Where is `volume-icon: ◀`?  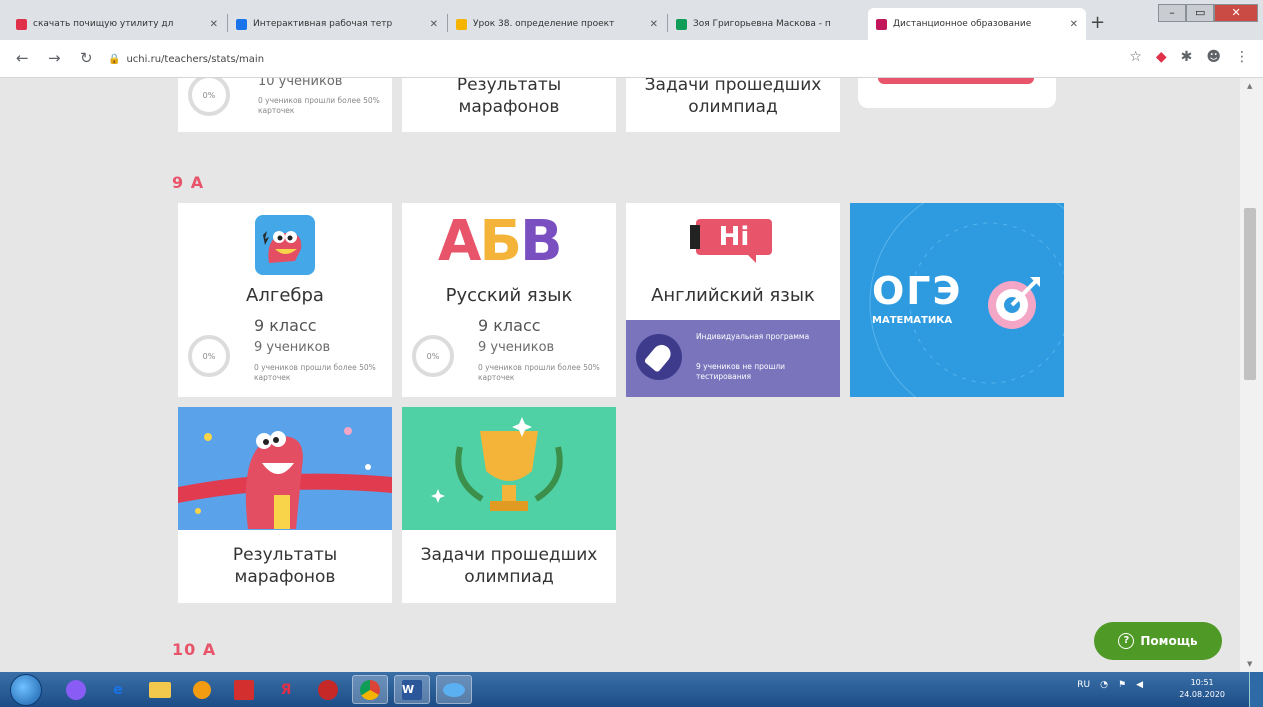
volume-icon: ◀ is located at coordinates (1139, 685).